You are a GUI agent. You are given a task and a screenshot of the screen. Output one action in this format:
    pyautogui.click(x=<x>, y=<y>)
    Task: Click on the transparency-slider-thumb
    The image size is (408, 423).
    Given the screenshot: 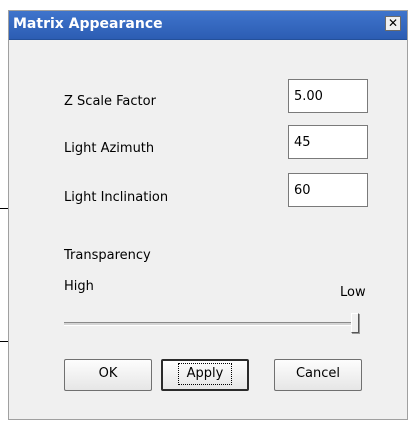 What is the action you would take?
    pyautogui.click(x=355, y=323)
    